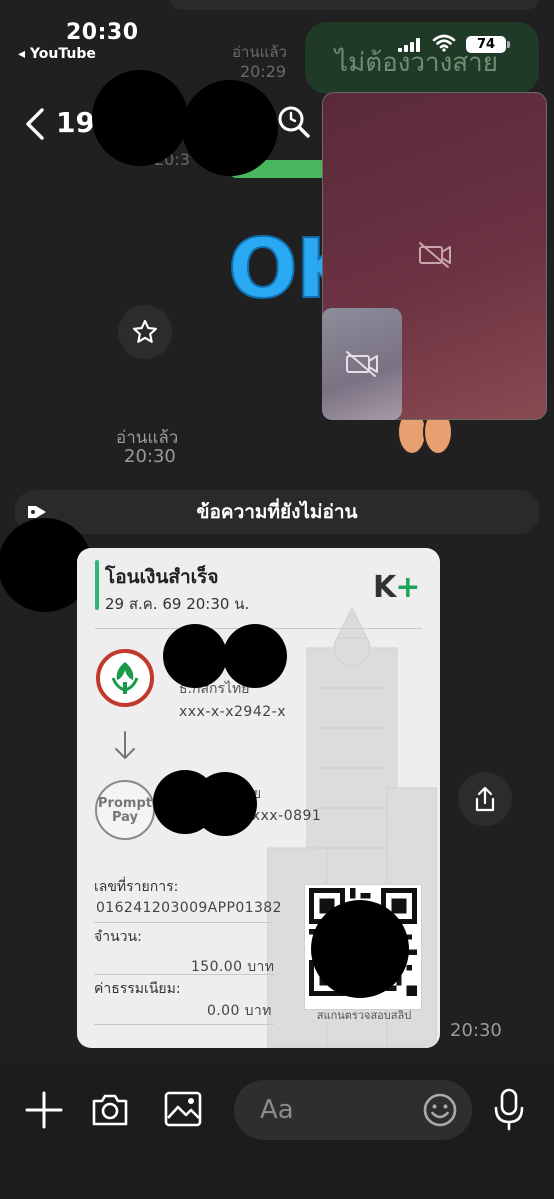  What do you see at coordinates (509, 1110) in the screenshot?
I see `microphone-icon` at bounding box center [509, 1110].